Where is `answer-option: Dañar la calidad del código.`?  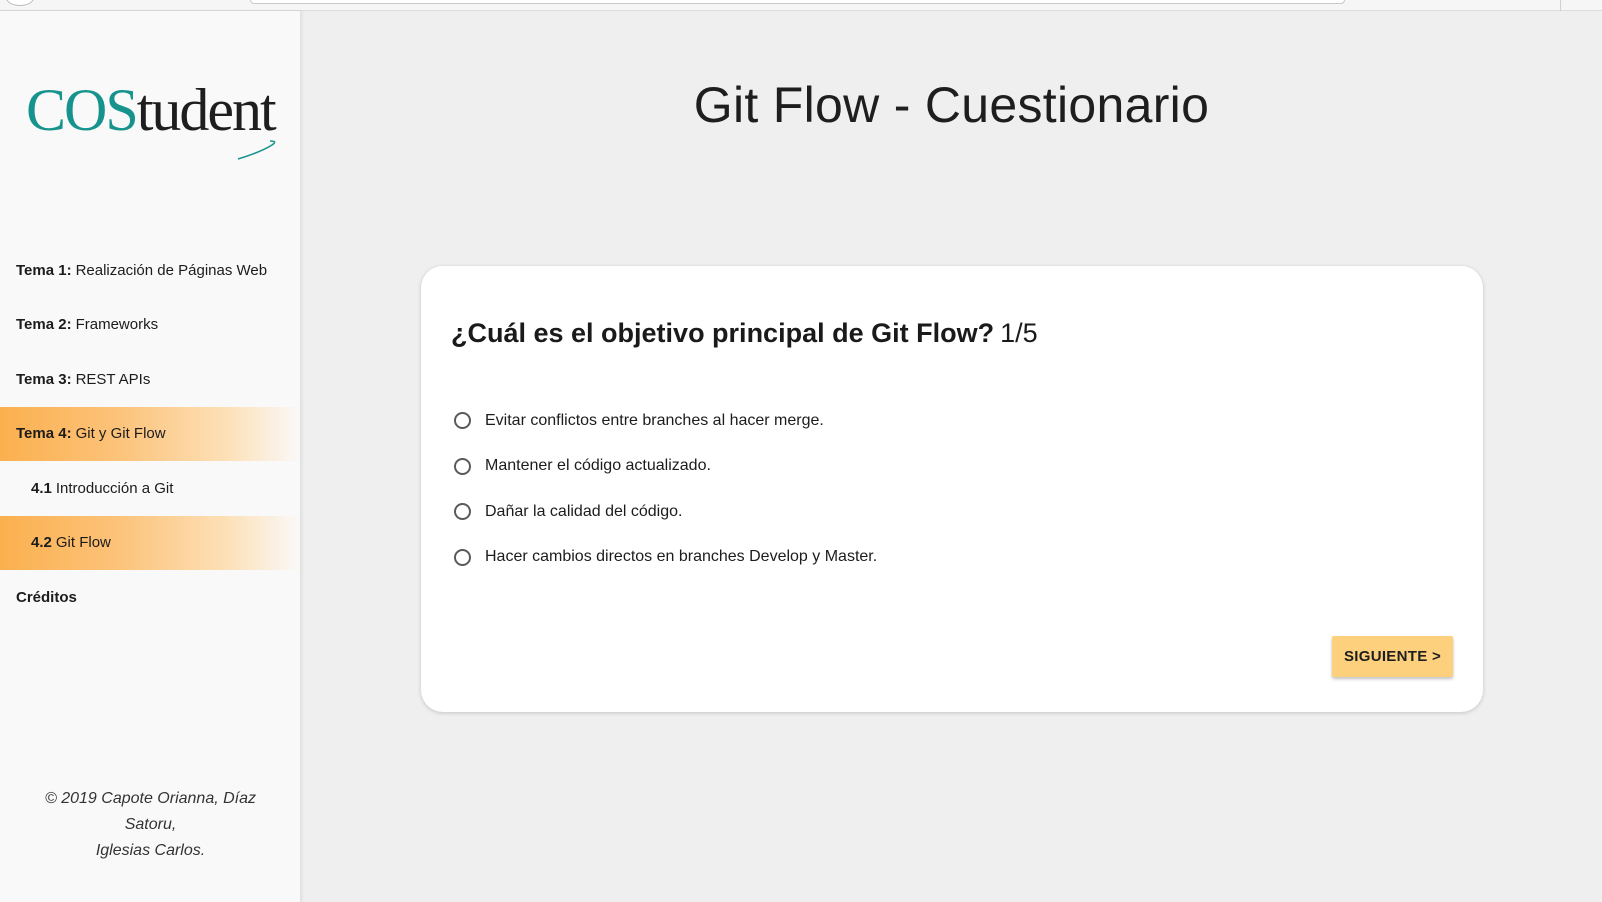
answer-option: Dañar la calidad del código. is located at coordinates (665, 512).